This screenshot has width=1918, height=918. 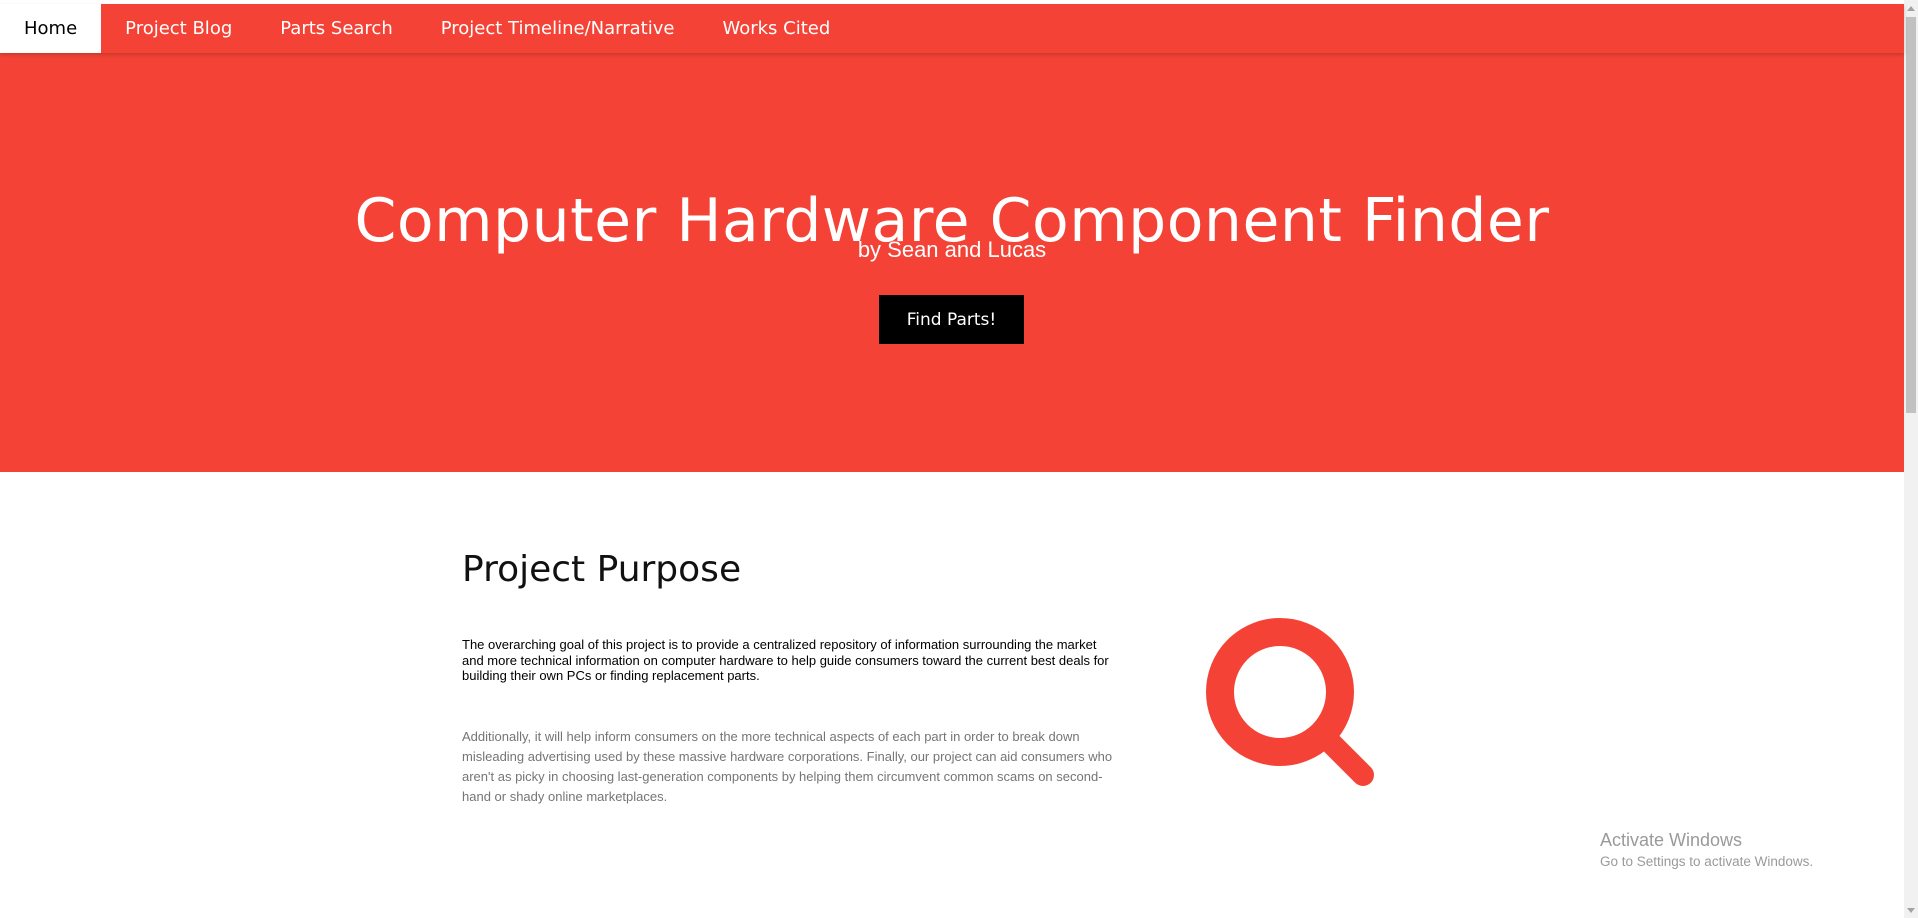 What do you see at coordinates (1290, 702) in the screenshot?
I see `search-icon` at bounding box center [1290, 702].